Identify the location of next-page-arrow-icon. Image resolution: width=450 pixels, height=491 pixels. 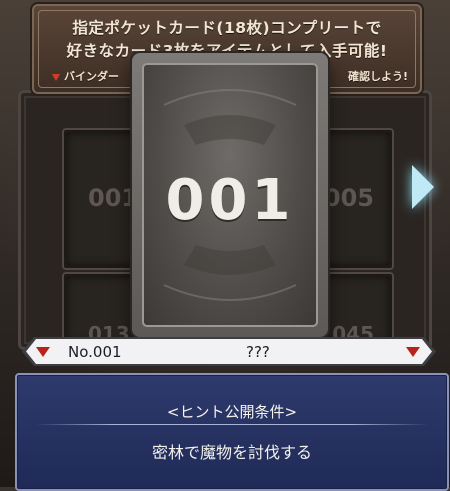
(423, 187).